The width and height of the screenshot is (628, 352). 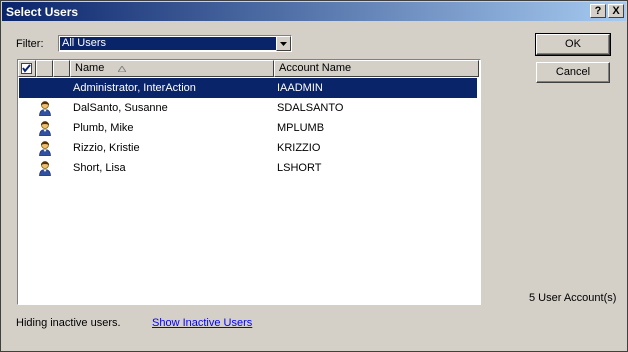 I want to click on row-name: DalSanto, Susanne, so click(x=120, y=108).